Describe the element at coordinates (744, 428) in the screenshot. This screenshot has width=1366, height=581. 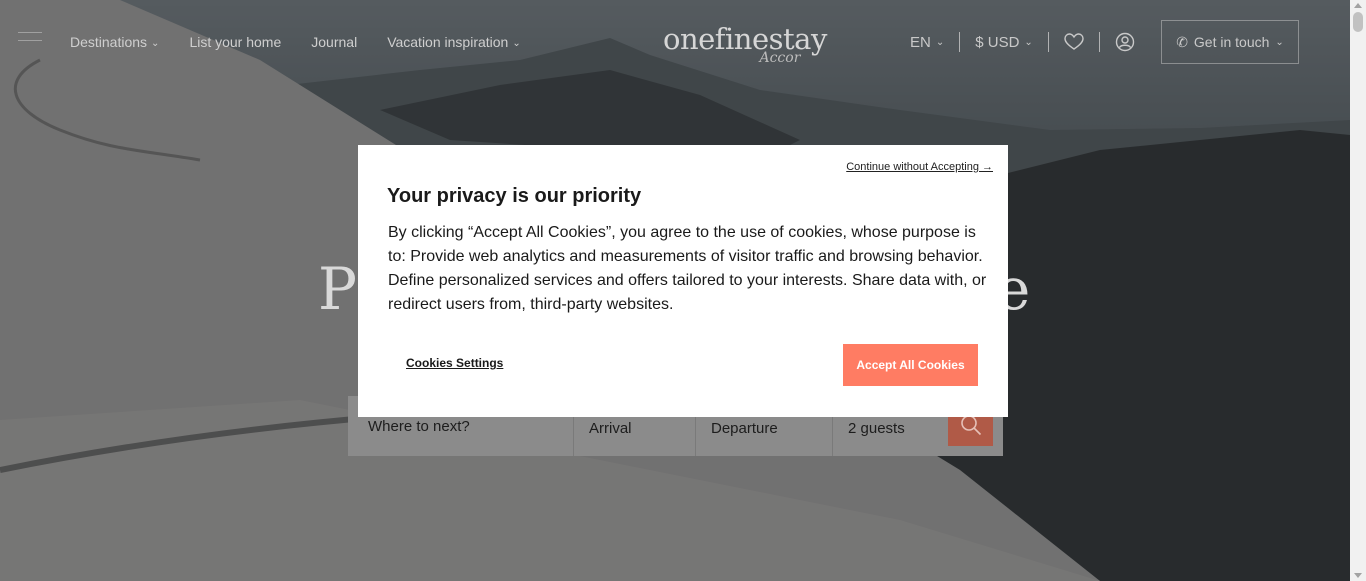
I see `departure-label: Departure` at that location.